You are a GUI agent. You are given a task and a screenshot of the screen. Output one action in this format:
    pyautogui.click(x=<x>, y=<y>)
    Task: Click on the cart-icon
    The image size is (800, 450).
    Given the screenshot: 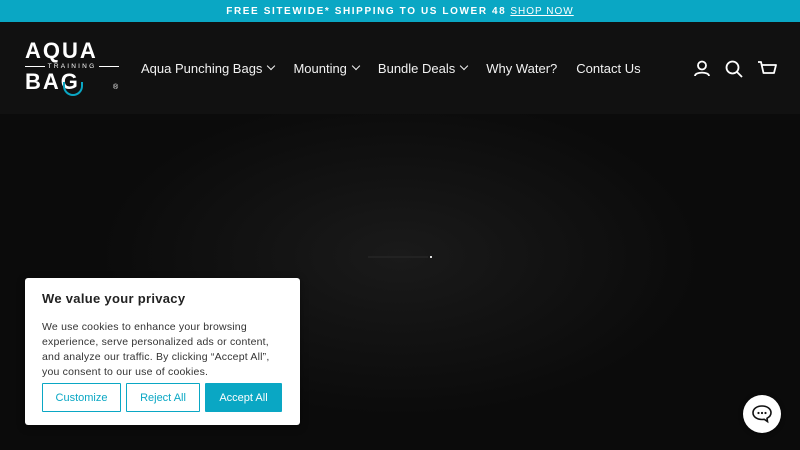 What is the action you would take?
    pyautogui.click(x=767, y=69)
    